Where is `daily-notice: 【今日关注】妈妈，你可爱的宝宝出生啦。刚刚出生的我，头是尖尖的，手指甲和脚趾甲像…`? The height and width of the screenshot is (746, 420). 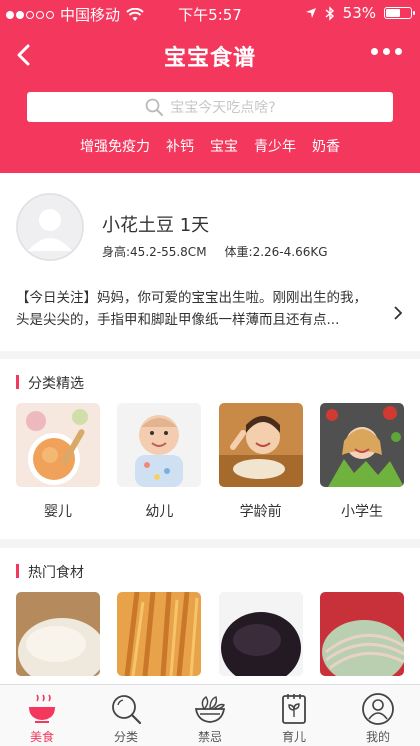
daily-notice: 【今日关注】妈妈，你可爱的宝宝出生啦。刚刚出生的我，头是尖尖的，手指甲和脚趾甲像… is located at coordinates (197, 309).